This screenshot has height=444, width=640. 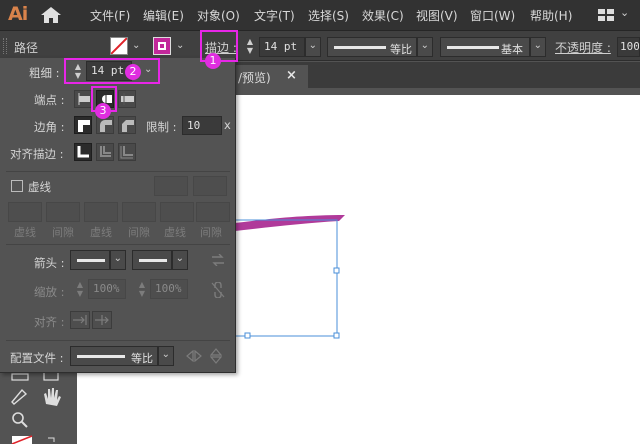 I want to click on pen-tool-icon, so click(x=19, y=396).